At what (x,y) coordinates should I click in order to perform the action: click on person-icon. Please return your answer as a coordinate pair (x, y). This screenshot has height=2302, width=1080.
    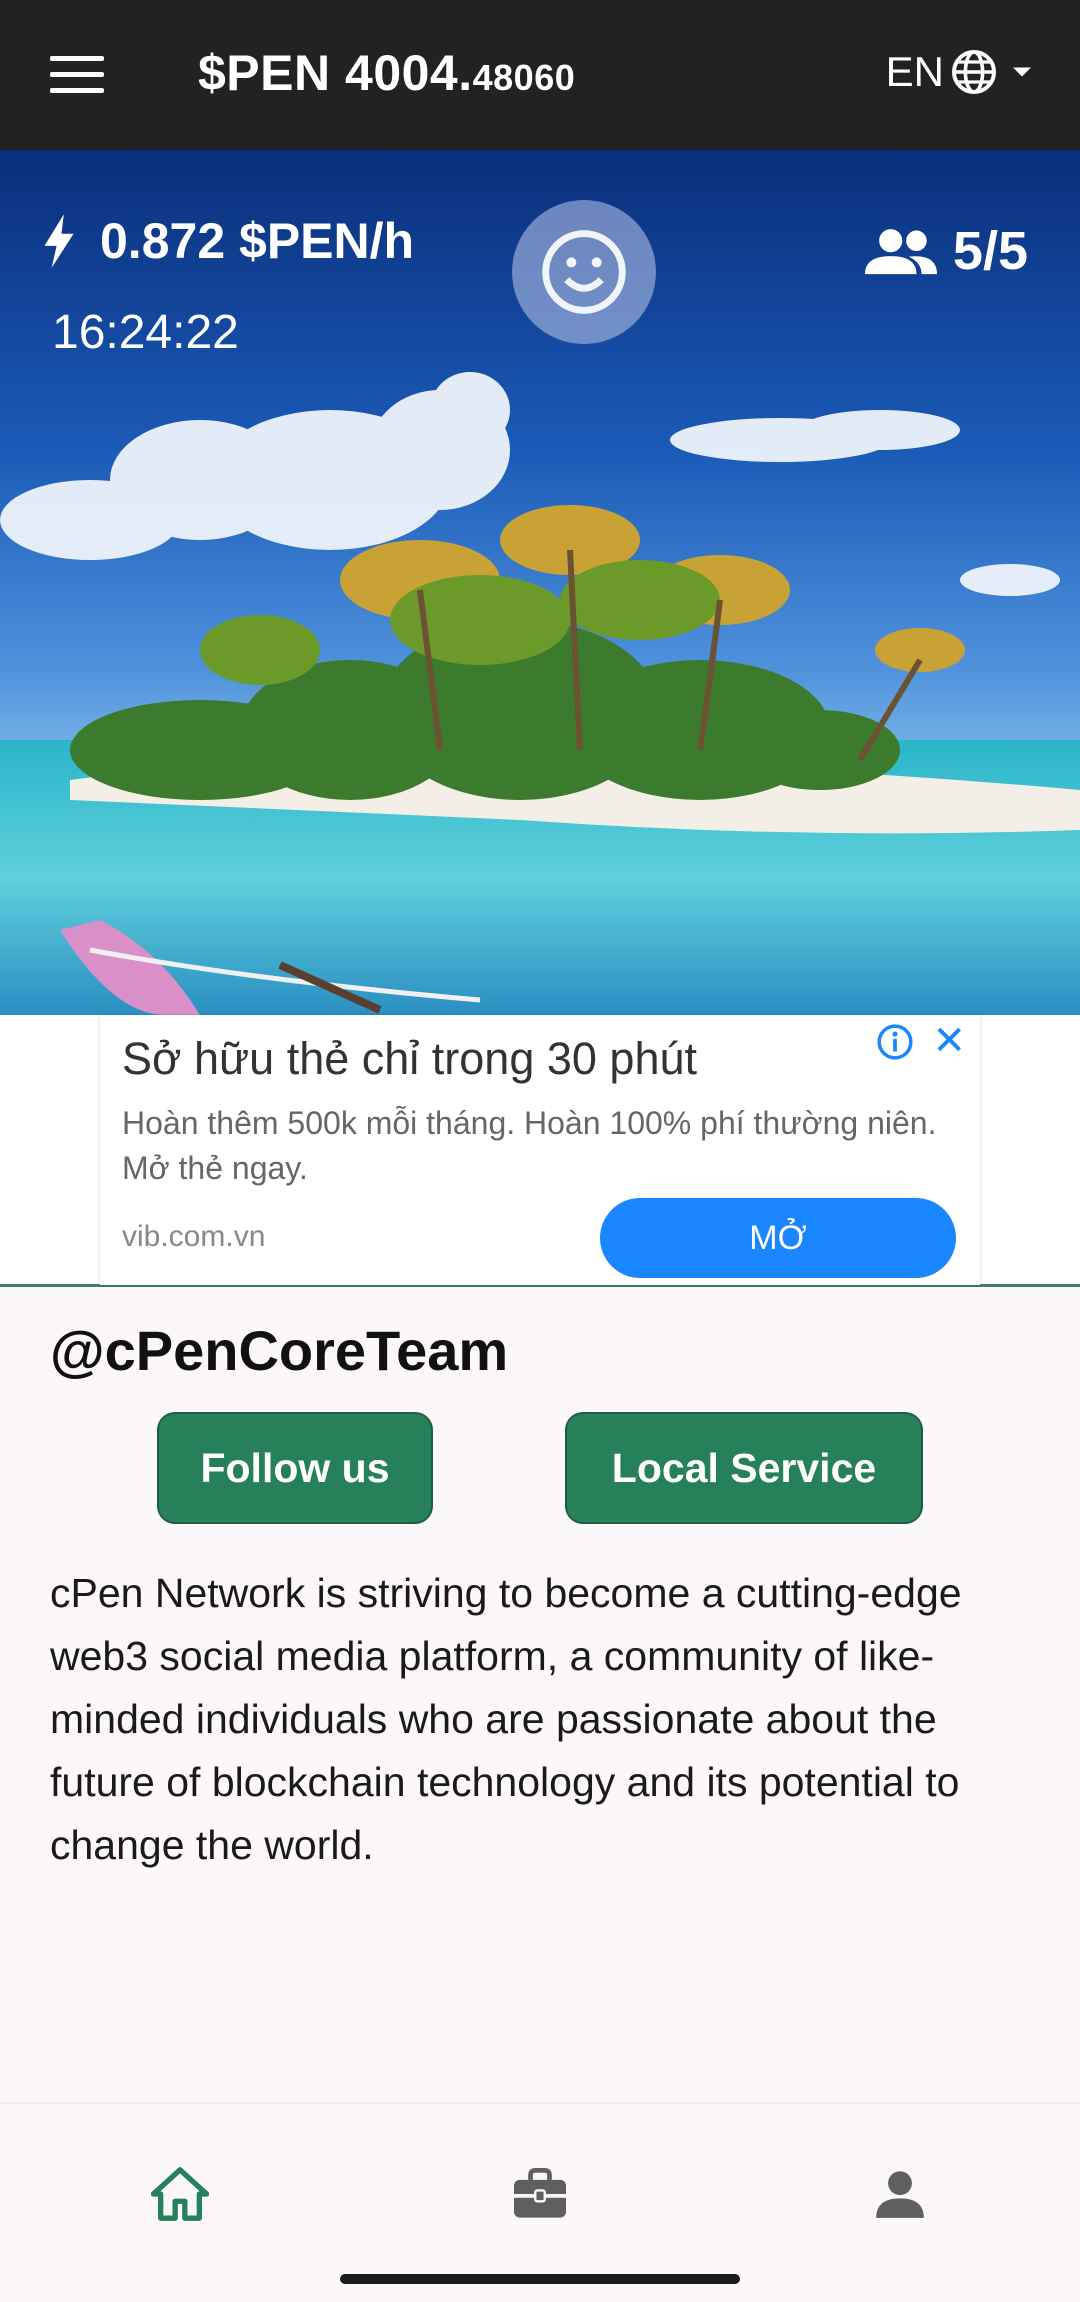
    Looking at the image, I should click on (900, 2194).